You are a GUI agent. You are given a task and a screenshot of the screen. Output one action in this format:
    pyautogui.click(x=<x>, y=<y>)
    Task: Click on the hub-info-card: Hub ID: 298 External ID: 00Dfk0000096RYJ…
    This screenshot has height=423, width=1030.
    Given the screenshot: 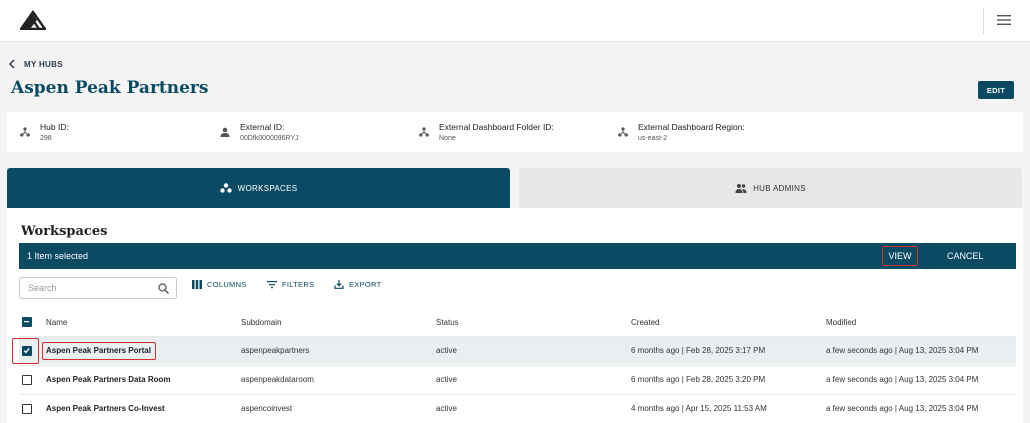 What is the action you would take?
    pyautogui.click(x=515, y=132)
    